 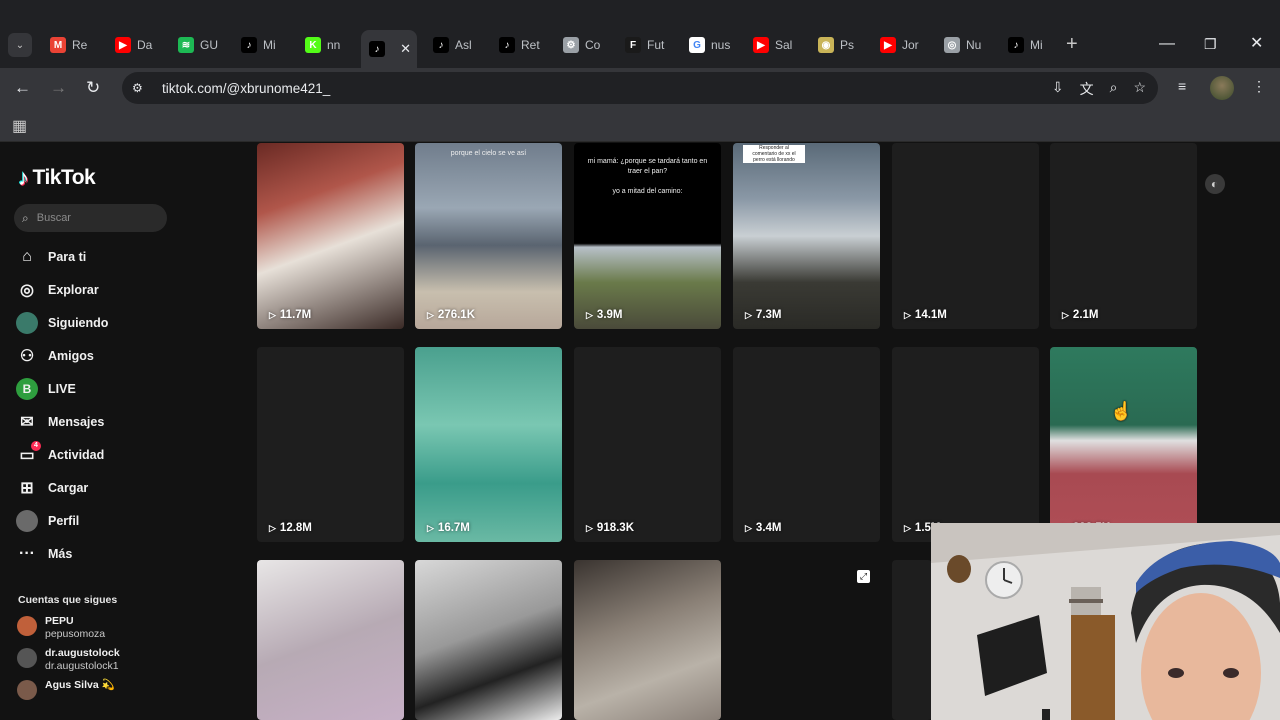 I want to click on view-count-text: 918.3K, so click(x=615, y=528).